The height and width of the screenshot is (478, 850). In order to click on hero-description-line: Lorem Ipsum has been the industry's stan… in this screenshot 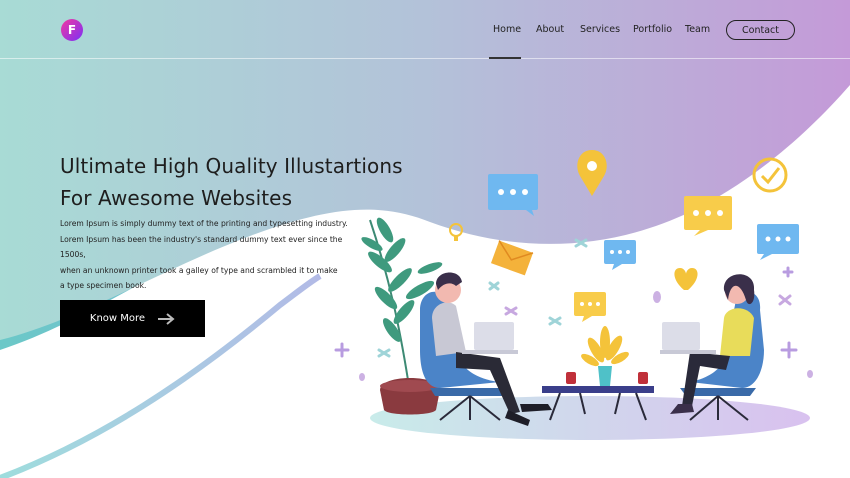, I will do `click(201, 247)`.